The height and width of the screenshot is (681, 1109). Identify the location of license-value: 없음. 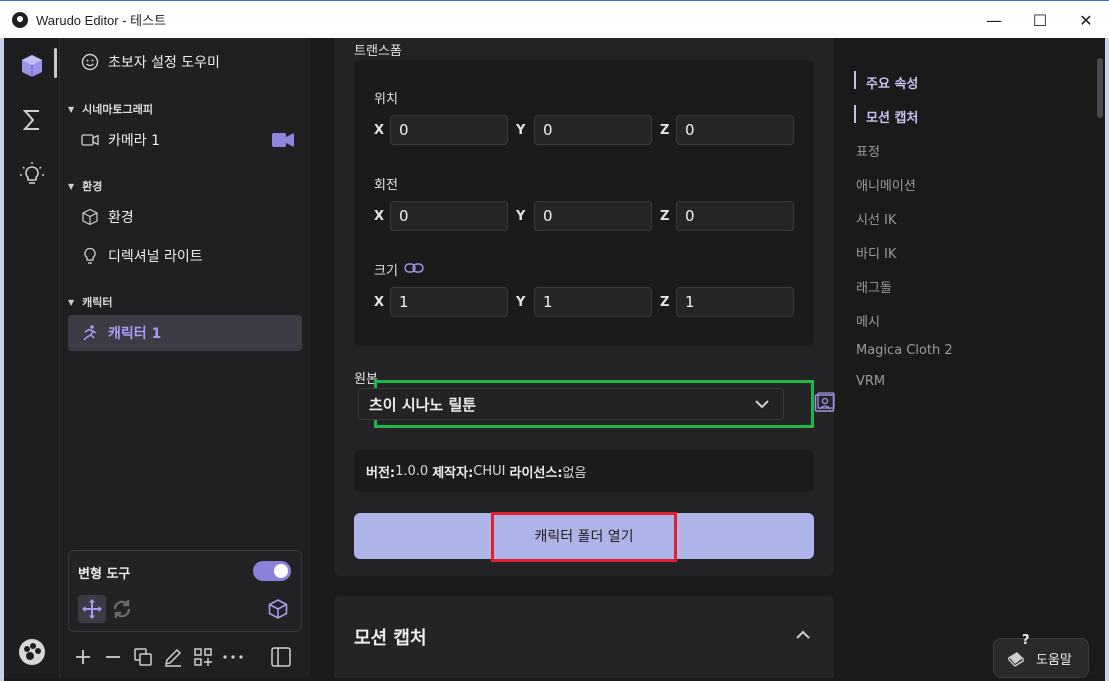
(574, 473).